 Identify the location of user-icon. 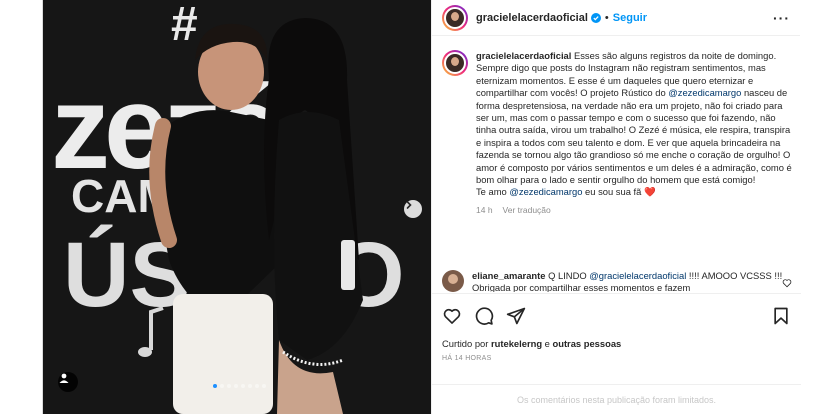
(64, 378).